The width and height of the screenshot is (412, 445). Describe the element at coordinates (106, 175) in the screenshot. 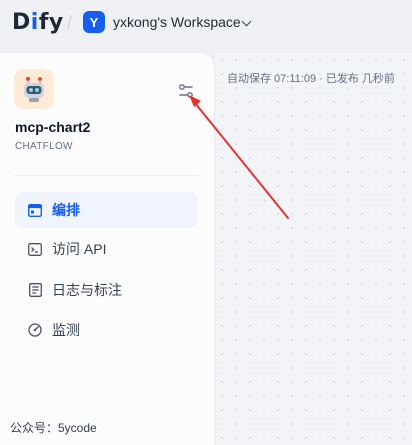

I see `divider` at that location.